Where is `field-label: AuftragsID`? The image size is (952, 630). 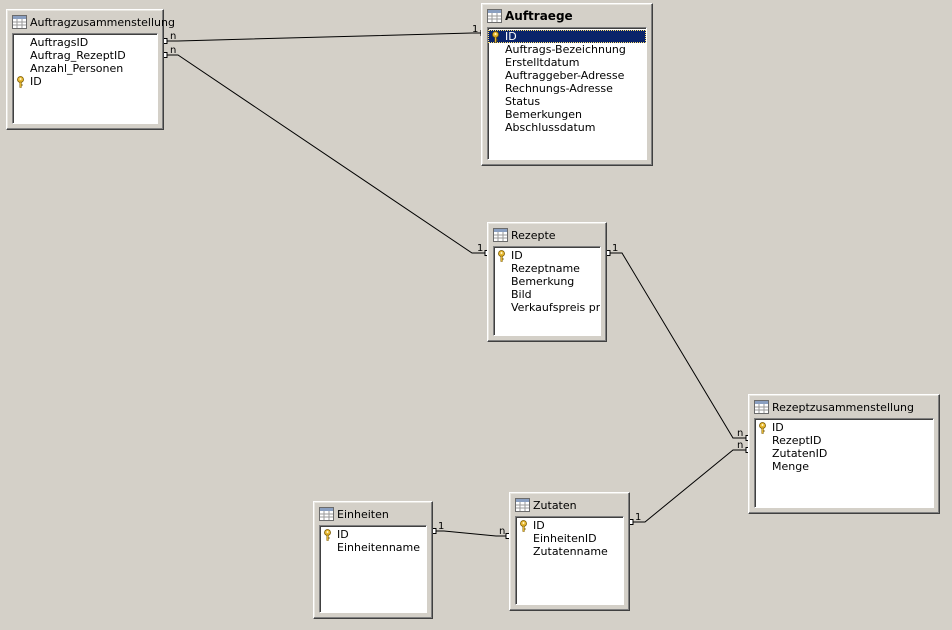 field-label: AuftragsID is located at coordinates (59, 42).